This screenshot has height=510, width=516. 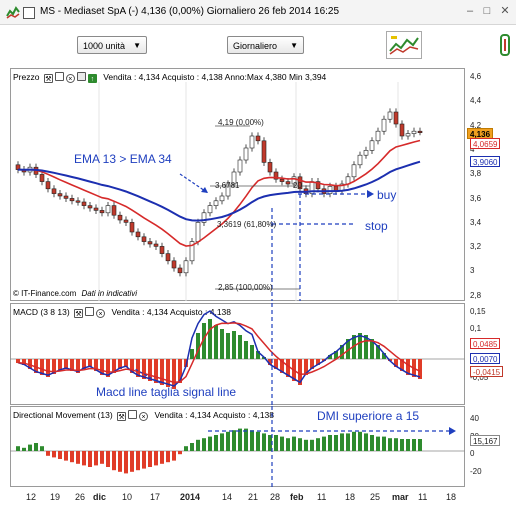 I want to click on x-tick-label: 25, so click(x=375, y=497).